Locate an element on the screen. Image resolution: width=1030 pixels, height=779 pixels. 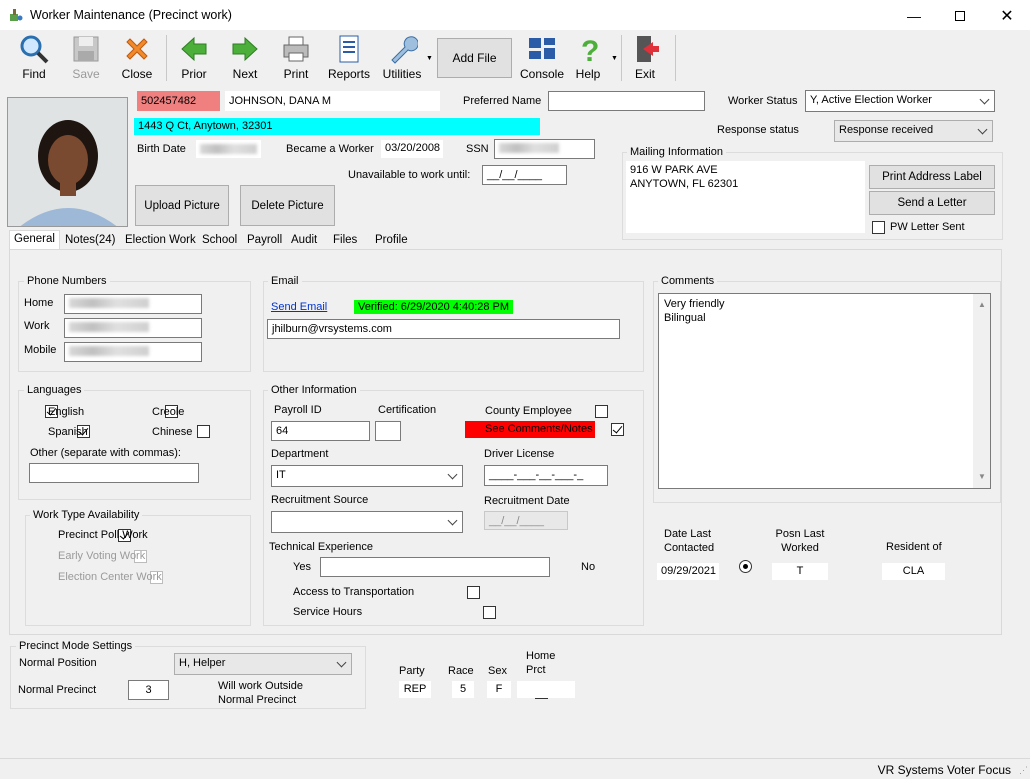
normal-precinct-input: 3 is located at coordinates (148, 690).